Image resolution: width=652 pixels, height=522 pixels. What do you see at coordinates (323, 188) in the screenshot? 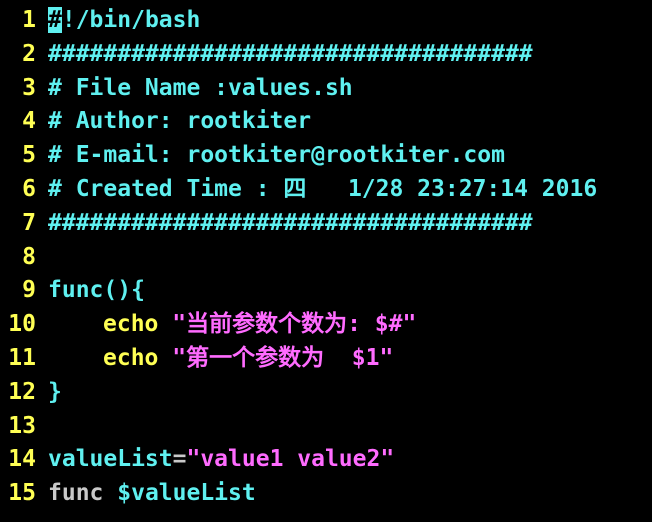
I see `comment-text: # Created Time : 四 1/28 23:27:14 2016` at bounding box center [323, 188].